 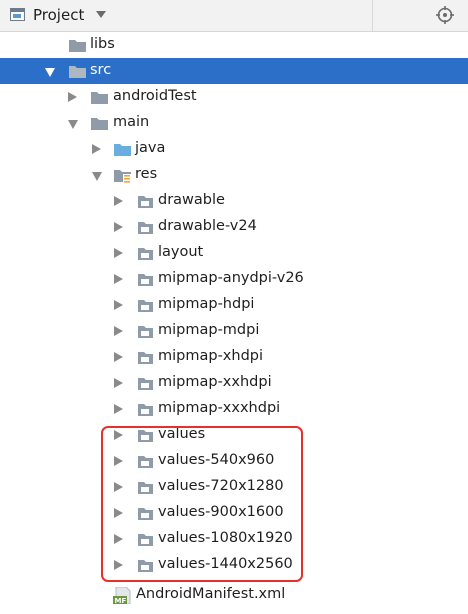 What do you see at coordinates (234, 253) in the screenshot?
I see `tree-row: layout` at bounding box center [234, 253].